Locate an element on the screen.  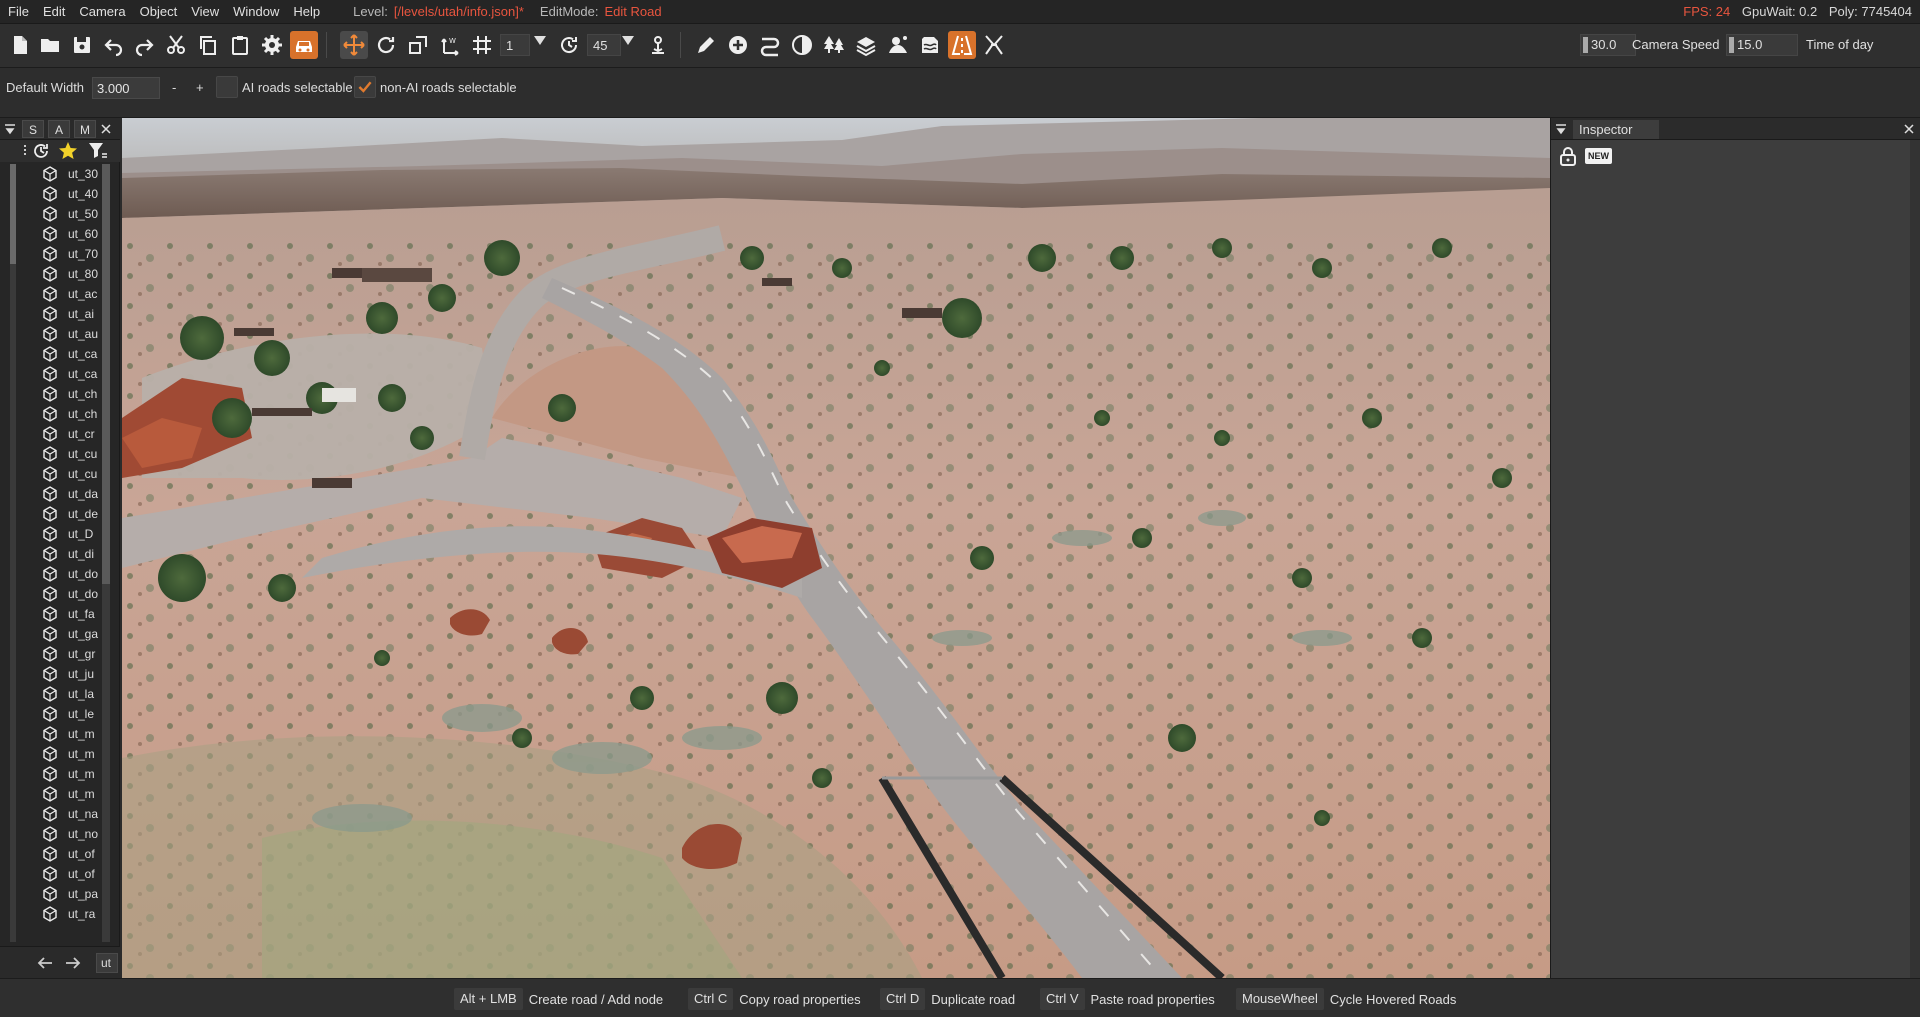
open-folder-icon is located at coordinates (50, 45).